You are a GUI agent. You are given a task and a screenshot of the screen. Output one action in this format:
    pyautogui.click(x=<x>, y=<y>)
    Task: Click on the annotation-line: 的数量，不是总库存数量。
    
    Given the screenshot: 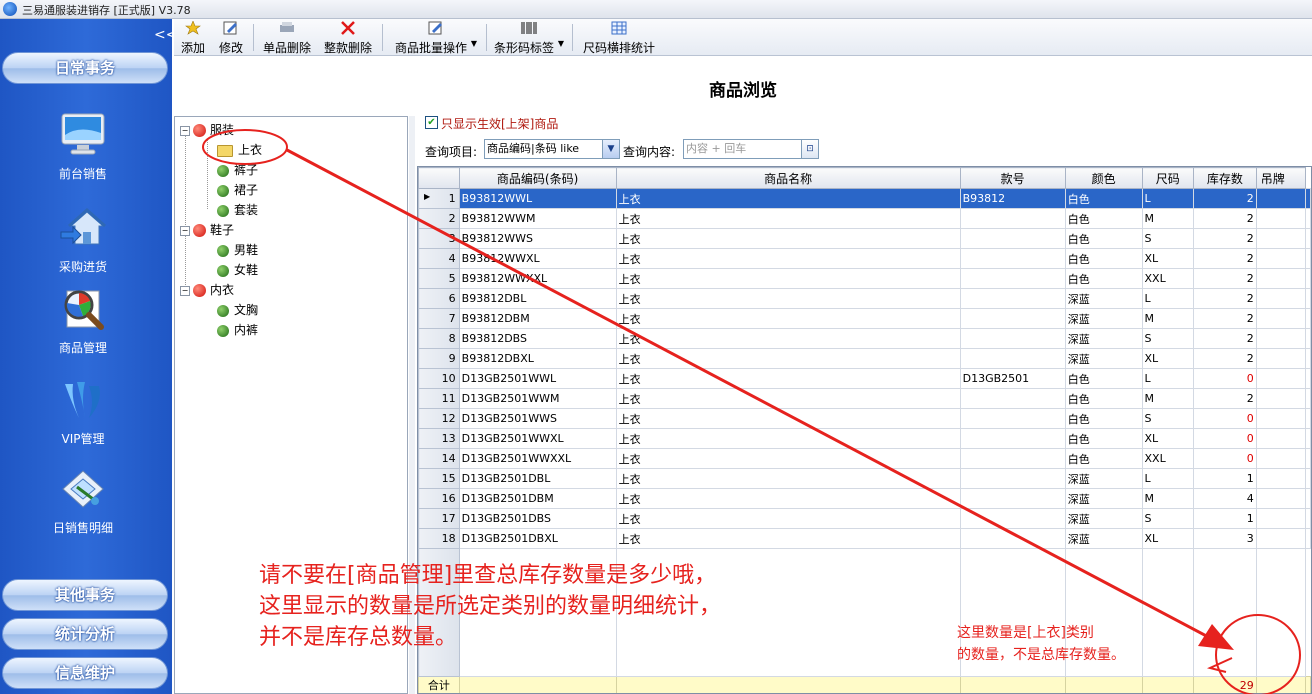 What is the action you would take?
    pyautogui.click(x=1041, y=655)
    